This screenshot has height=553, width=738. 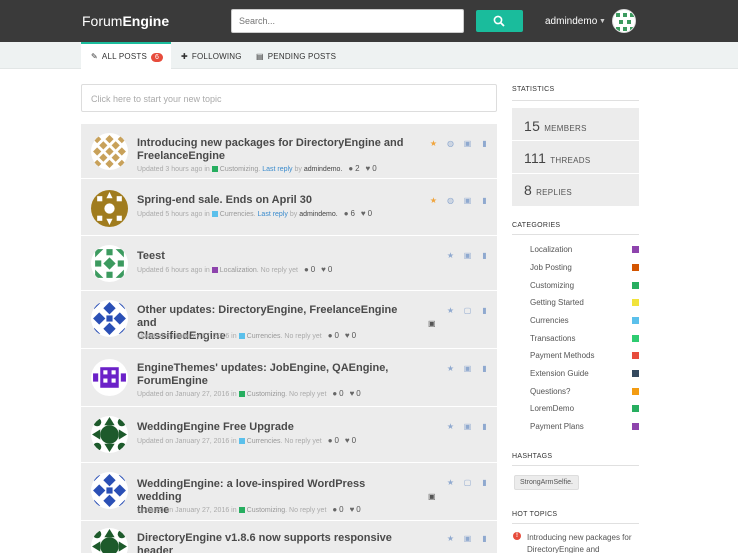 What do you see at coordinates (562, 355) in the screenshot?
I see `category-item-payment-methods: Payment Methods` at bounding box center [562, 355].